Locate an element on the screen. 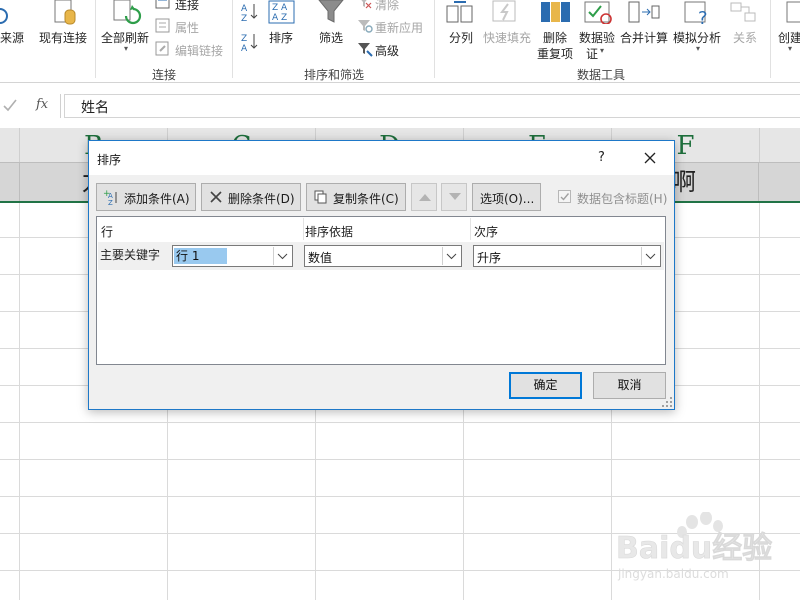 This screenshot has width=800, height=601. existing-connections-icon is located at coordinates (65, 12).